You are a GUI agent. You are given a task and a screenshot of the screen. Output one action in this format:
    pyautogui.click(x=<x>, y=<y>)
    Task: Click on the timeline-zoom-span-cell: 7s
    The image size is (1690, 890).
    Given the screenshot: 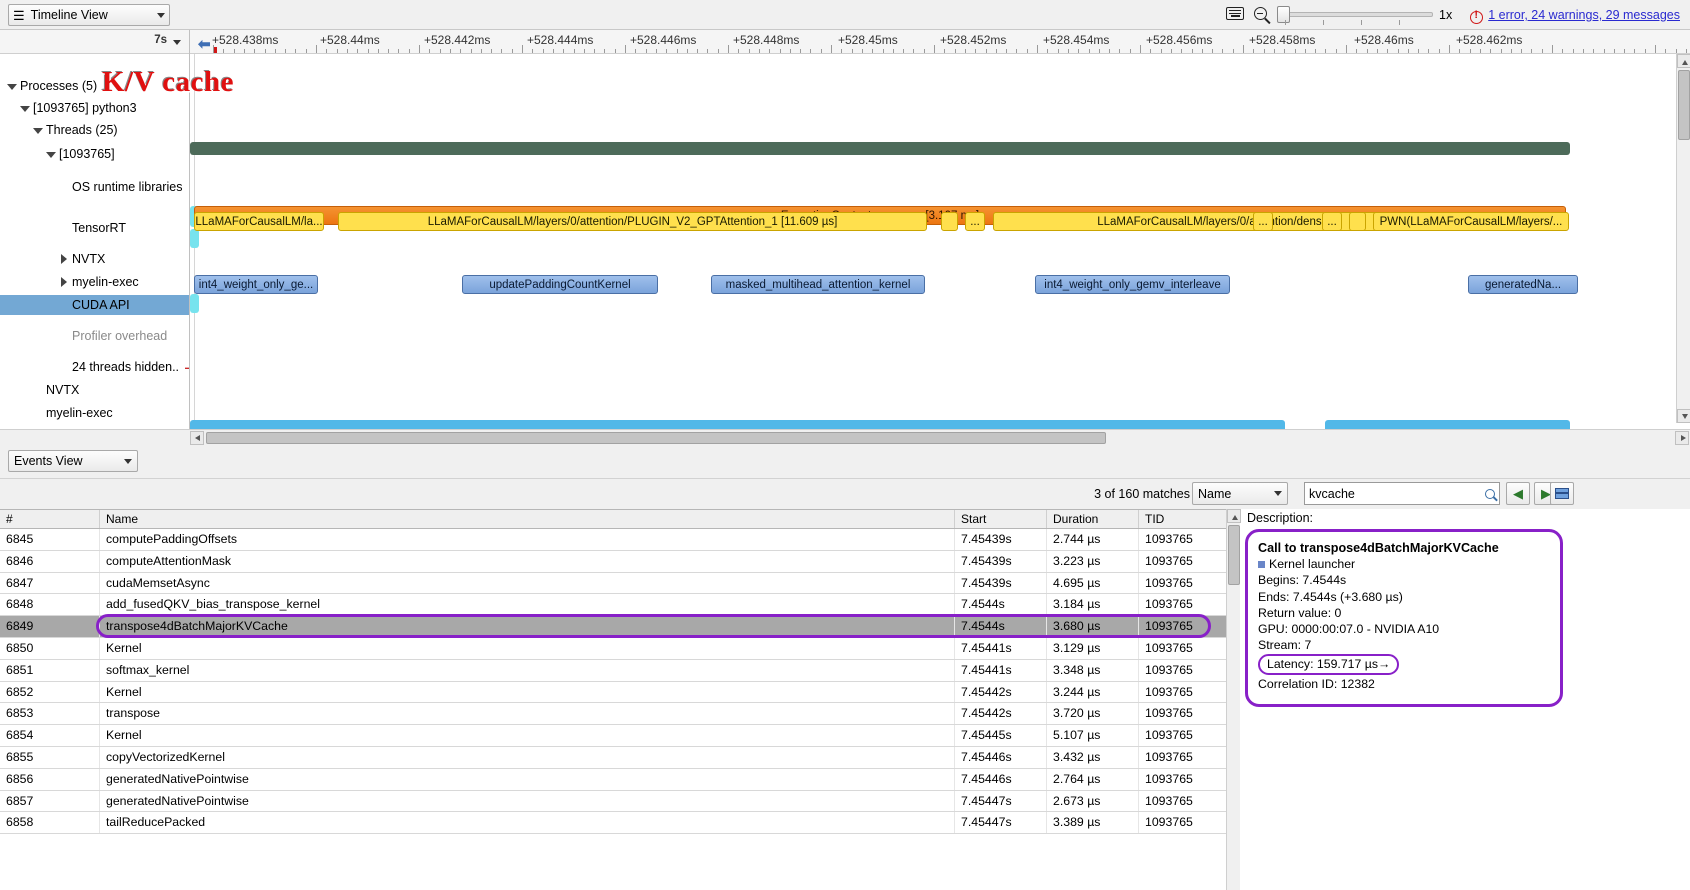 What is the action you would take?
    pyautogui.click(x=94, y=42)
    